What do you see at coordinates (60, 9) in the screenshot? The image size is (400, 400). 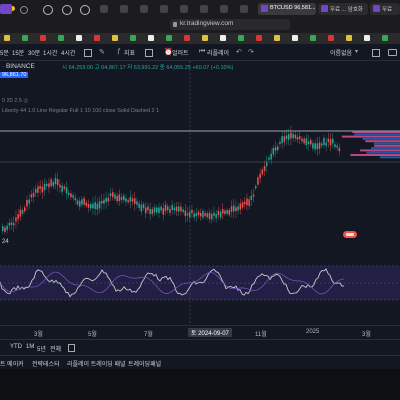 I see `tab-overview-icon` at bounding box center [60, 9].